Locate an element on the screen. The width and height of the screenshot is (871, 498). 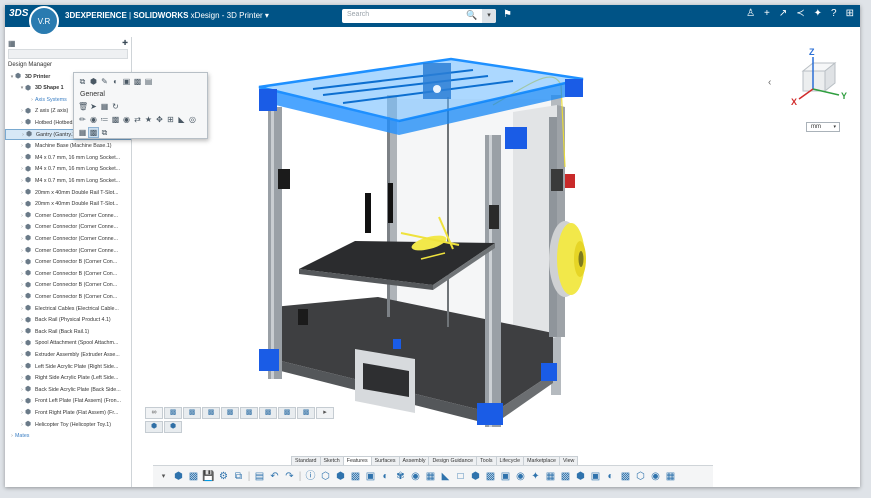
help-tool-icon: ⓘ is located at coordinates (310, 476).